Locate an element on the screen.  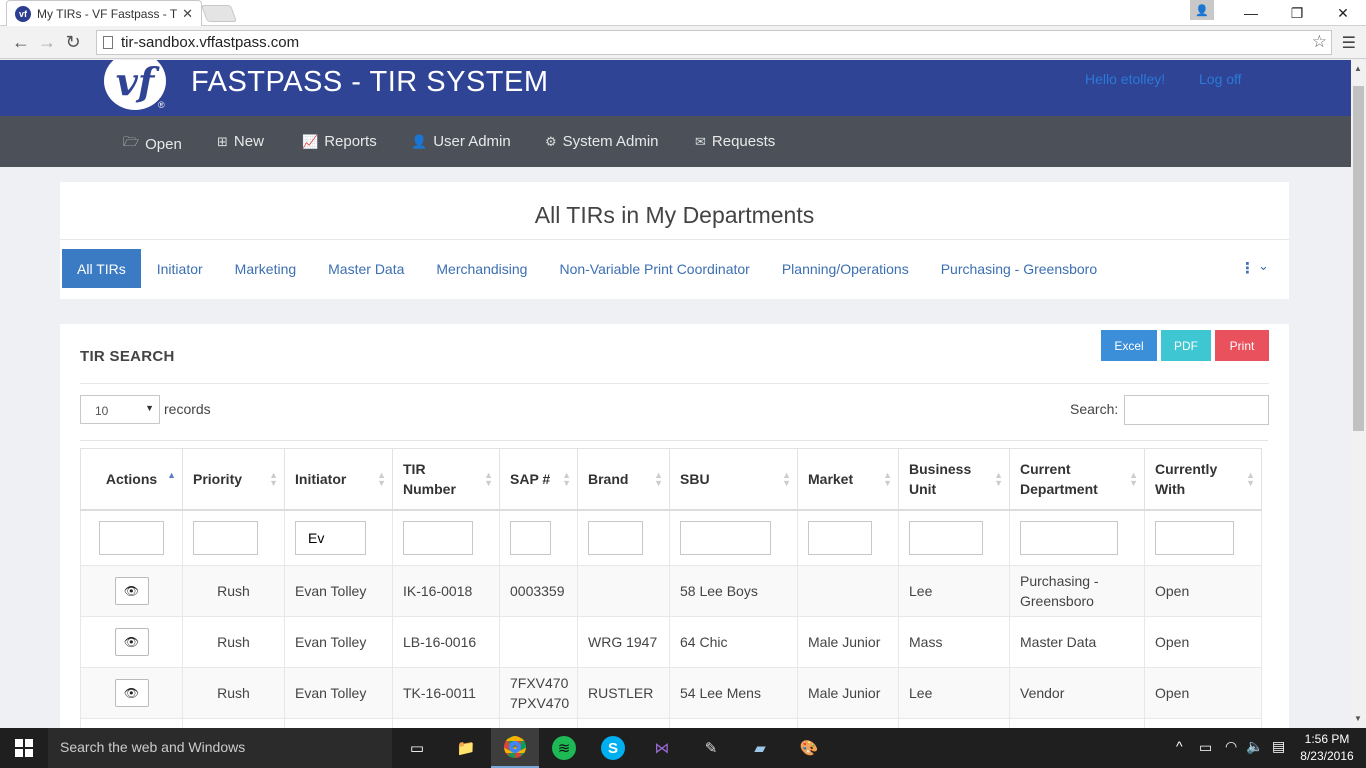
task-view-icon: ▭ is located at coordinates (417, 748).